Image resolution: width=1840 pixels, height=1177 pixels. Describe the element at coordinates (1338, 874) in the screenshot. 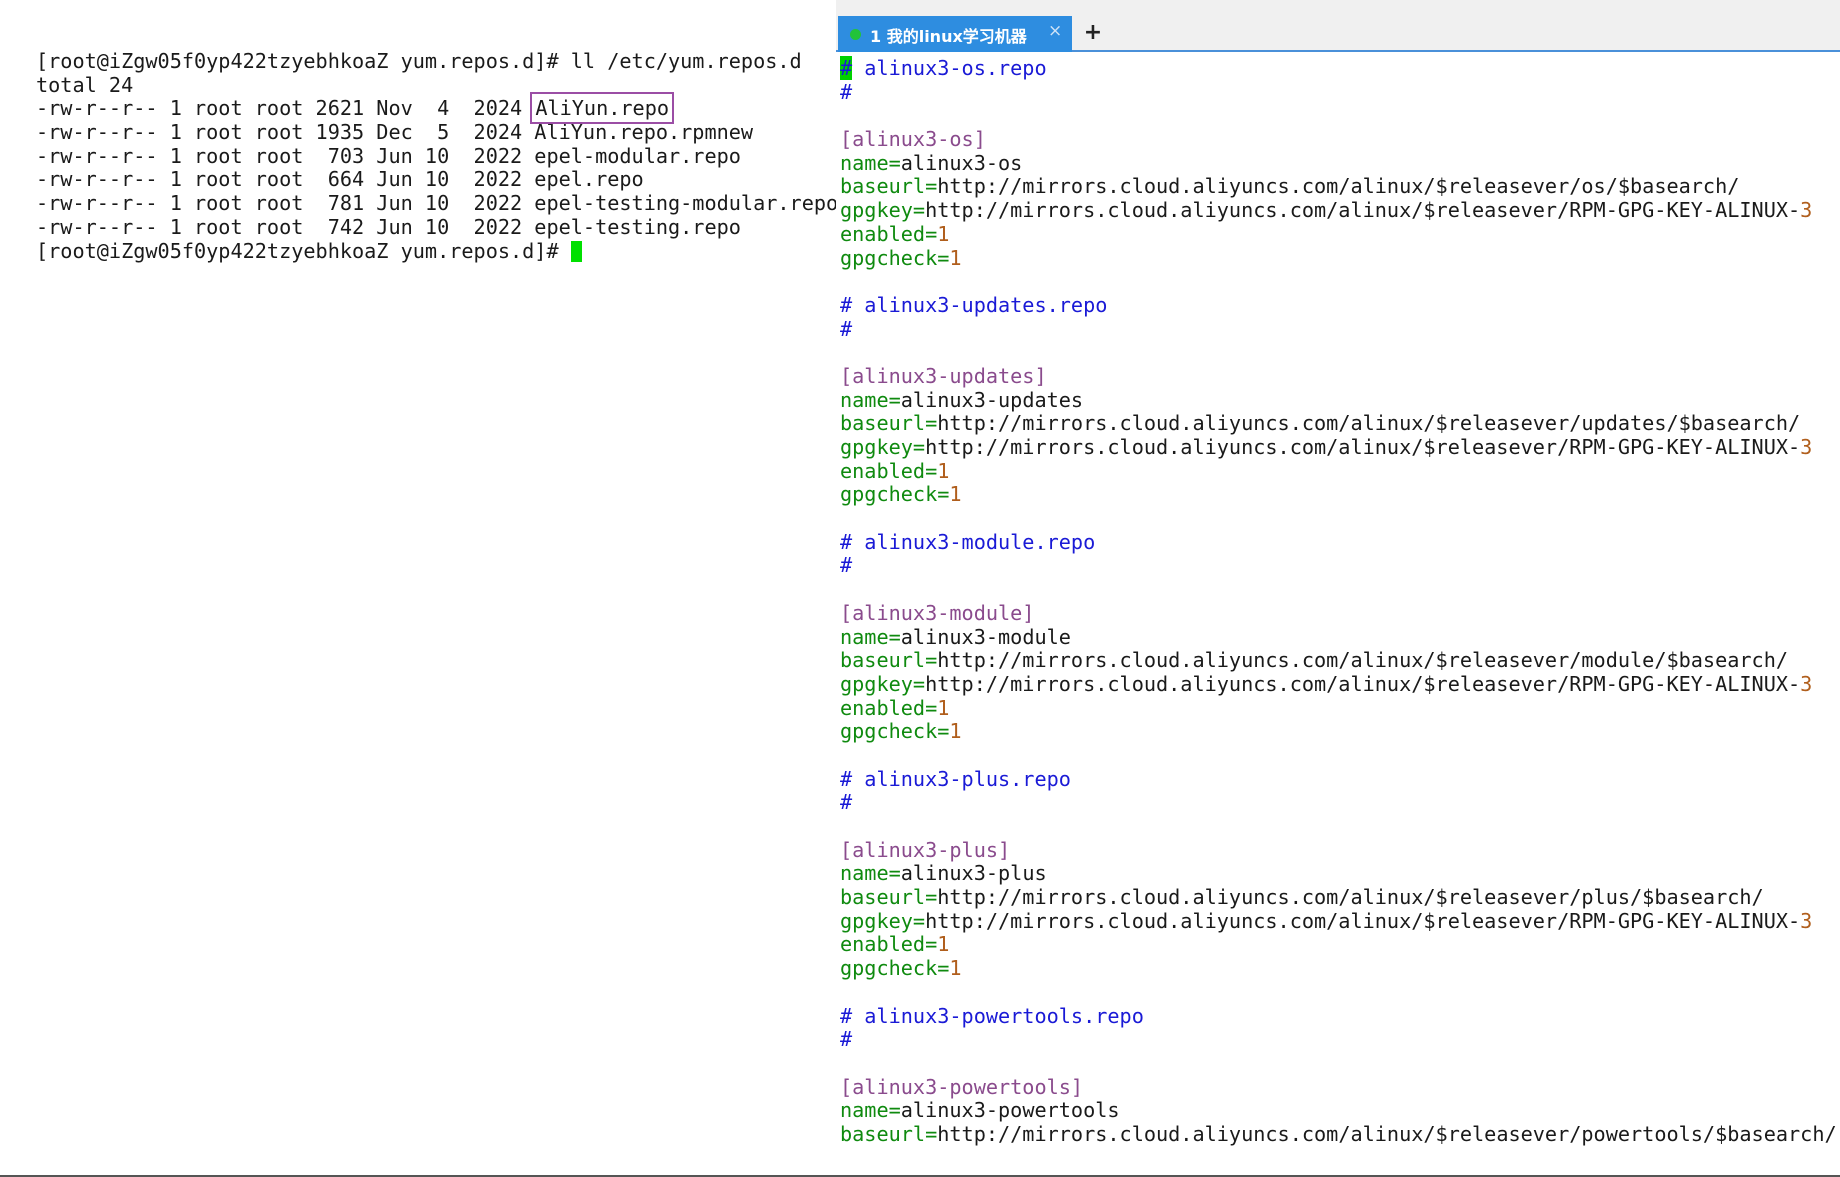

I see `name-line: name=alinux3-plus` at that location.